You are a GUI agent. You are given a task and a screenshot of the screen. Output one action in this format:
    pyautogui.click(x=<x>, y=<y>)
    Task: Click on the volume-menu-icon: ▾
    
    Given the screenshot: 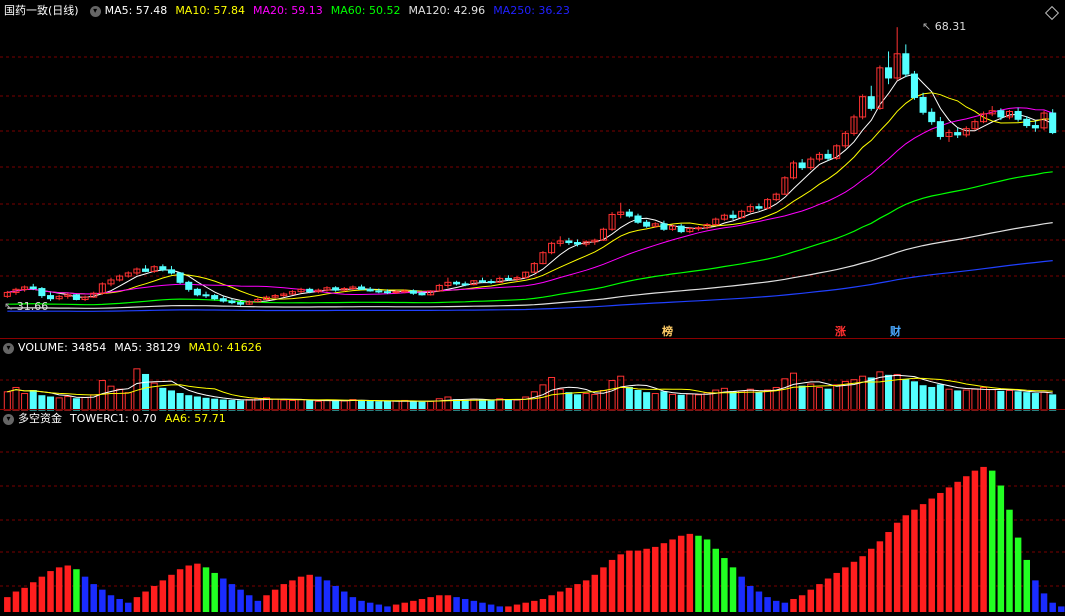 What is the action you would take?
    pyautogui.click(x=8, y=348)
    